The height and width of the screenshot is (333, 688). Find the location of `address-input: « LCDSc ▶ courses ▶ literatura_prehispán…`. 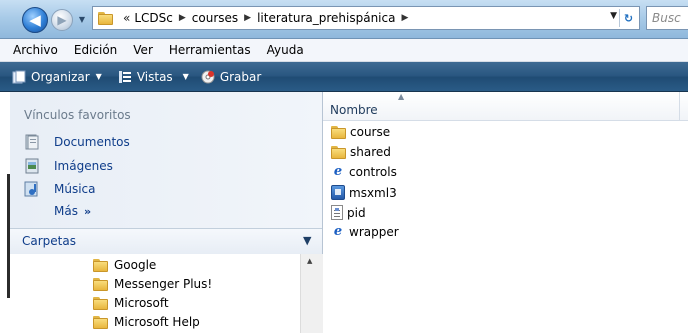

address-input: « LCDSc ▶ courses ▶ literatura_prehispán… is located at coordinates (366, 18).